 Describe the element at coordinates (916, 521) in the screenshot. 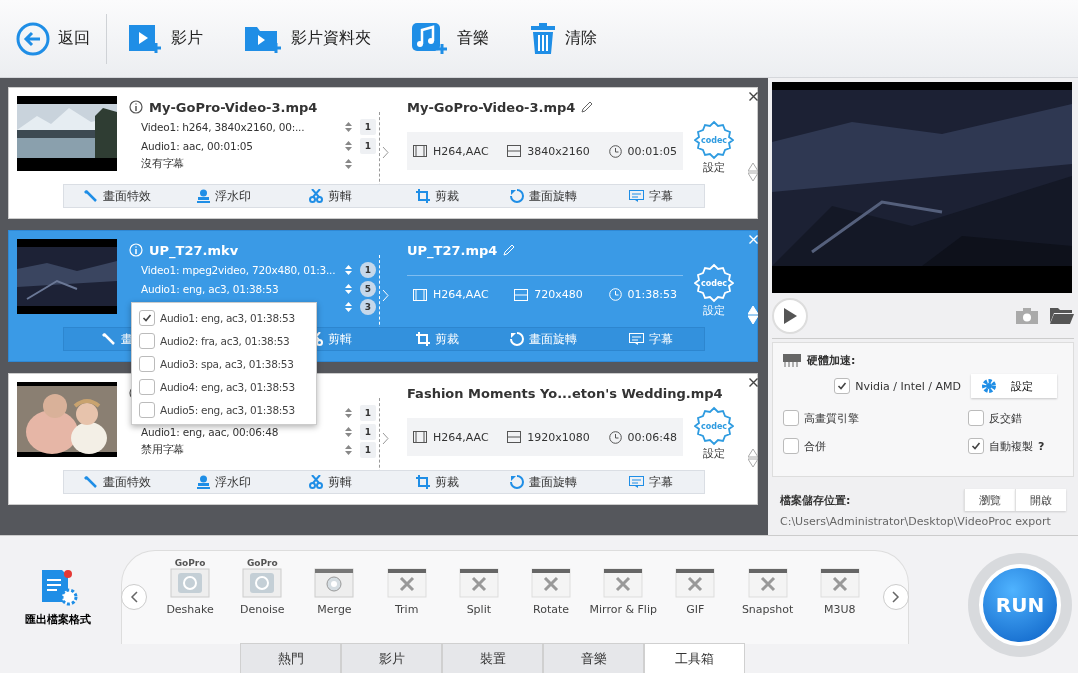

I see `output-path: C:\Users\Administrator\Desktop\VideoProc export` at that location.